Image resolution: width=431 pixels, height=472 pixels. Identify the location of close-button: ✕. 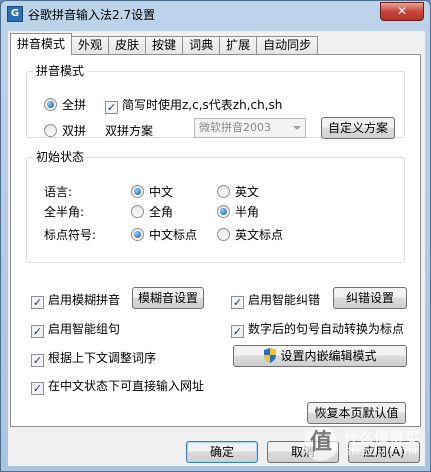
(402, 11).